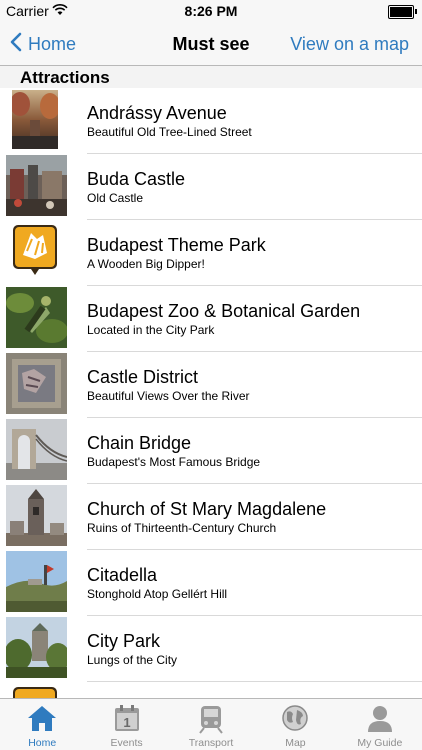  What do you see at coordinates (295, 720) in the screenshot?
I see `globe-icon` at bounding box center [295, 720].